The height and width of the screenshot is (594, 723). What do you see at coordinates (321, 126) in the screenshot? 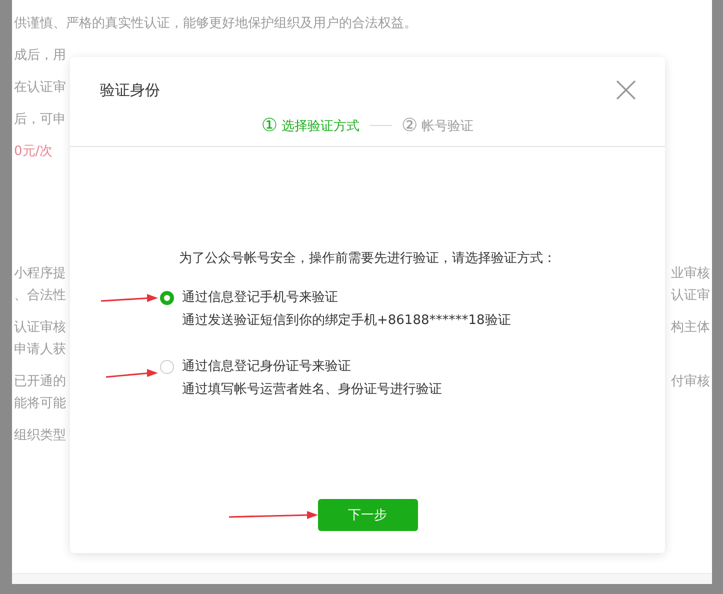
I see `step-label: 选择验证方式` at bounding box center [321, 126].